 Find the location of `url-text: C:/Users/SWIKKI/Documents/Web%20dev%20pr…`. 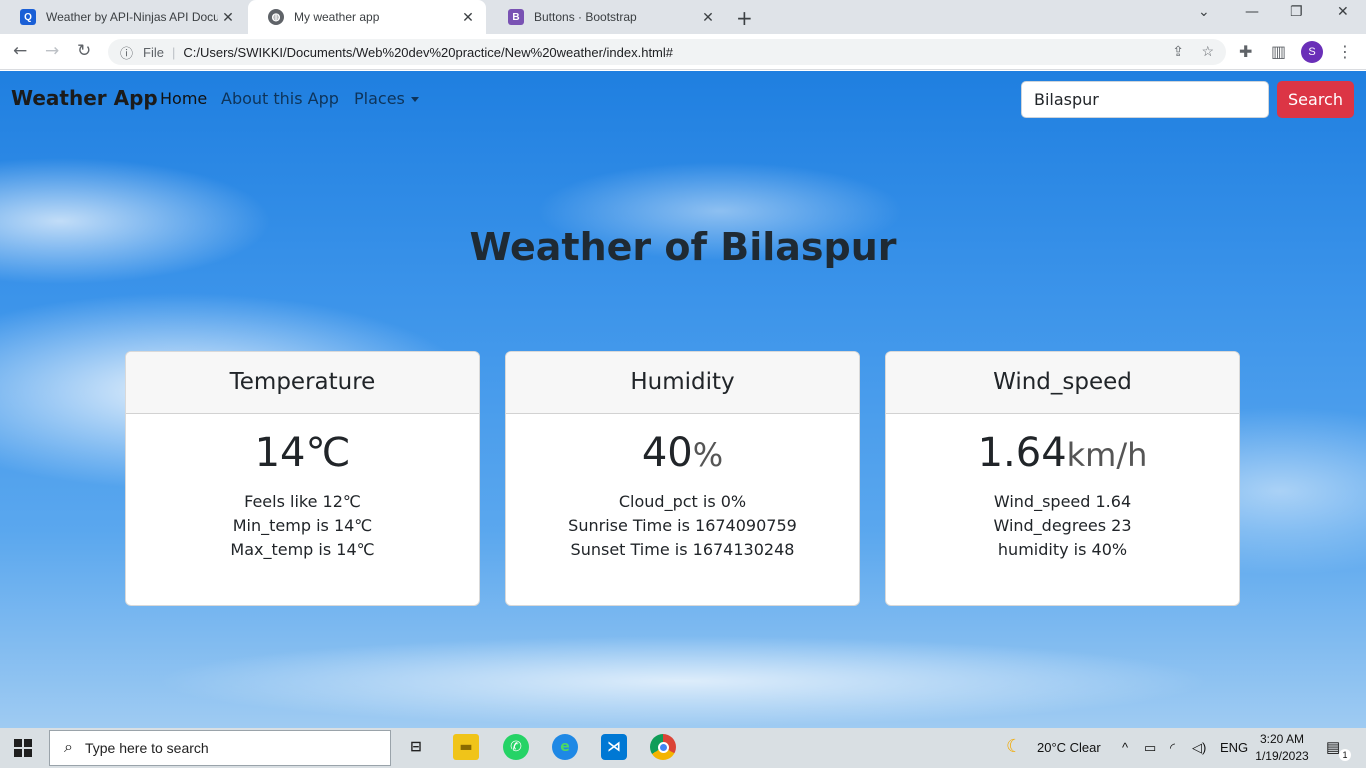

url-text: C:/Users/SWIKKI/Documents/Web%20dev%20pr… is located at coordinates (428, 52).